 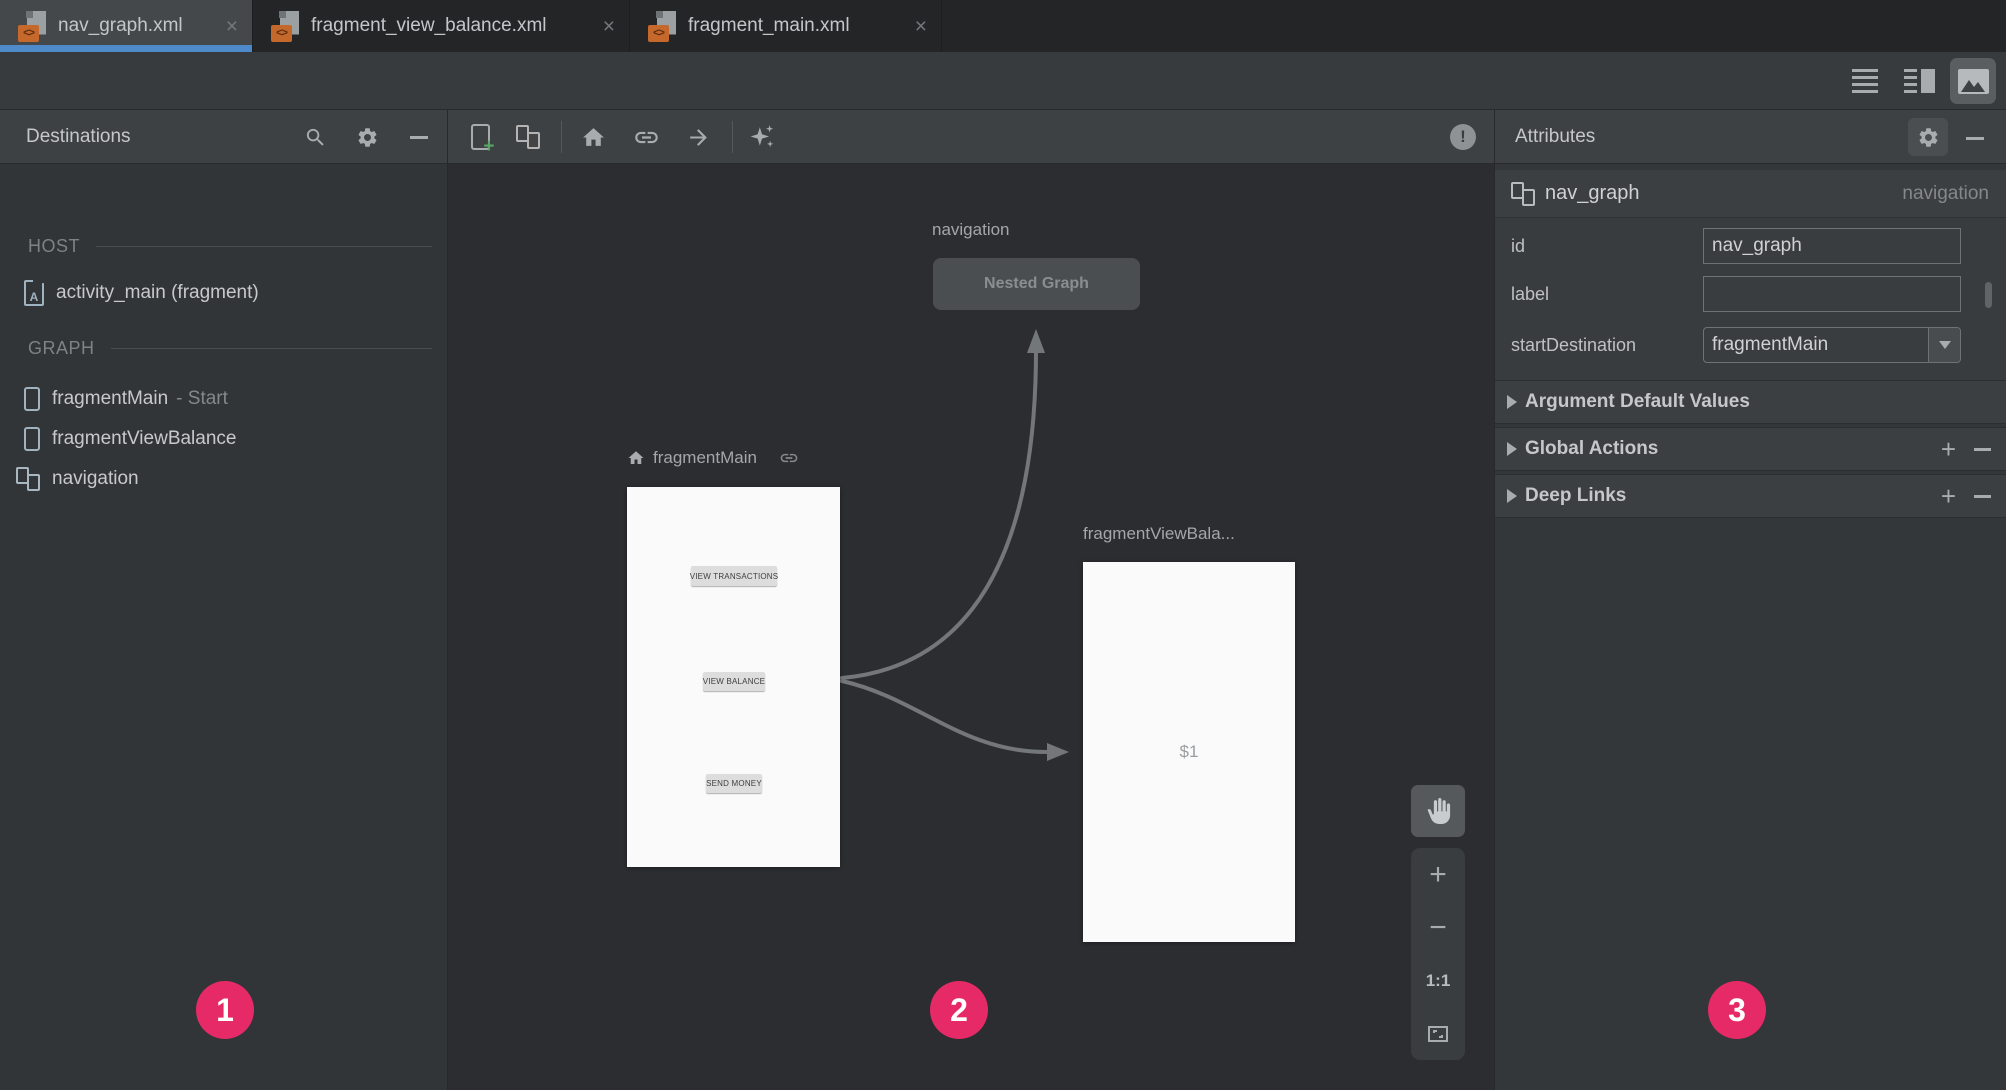 What do you see at coordinates (1945, 193) in the screenshot?
I see `component-type: navigation` at bounding box center [1945, 193].